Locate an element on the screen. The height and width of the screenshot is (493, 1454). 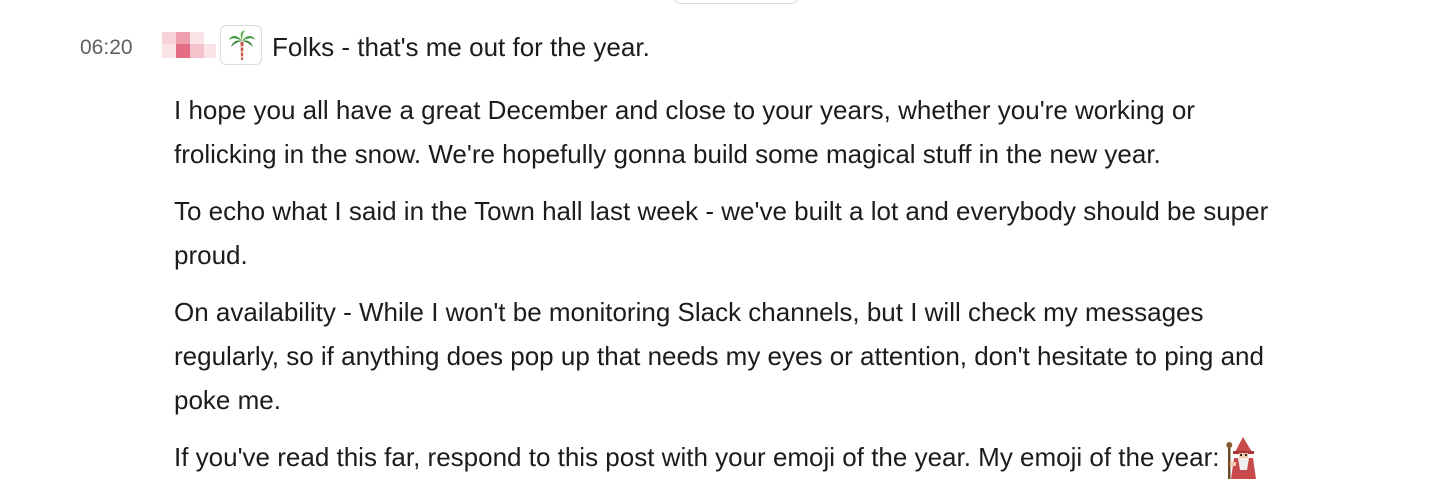
message-timestamp: 06:20 is located at coordinates (106, 48).